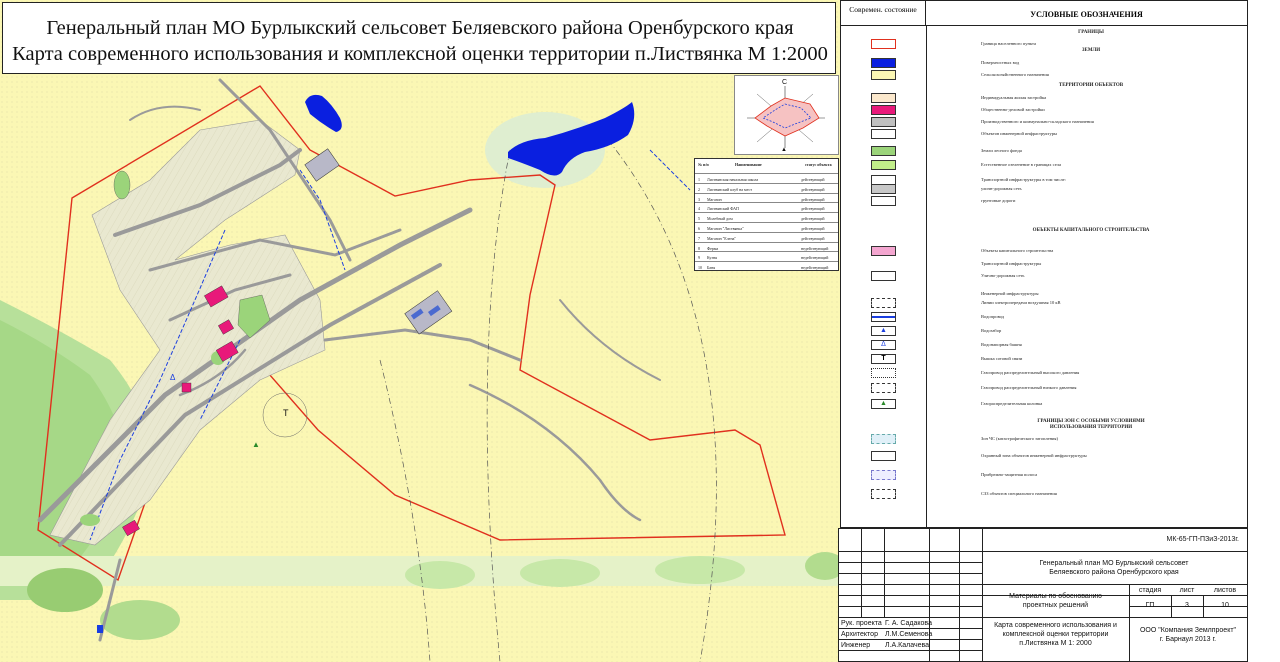 The image size is (1280, 662). What do you see at coordinates (1091, 50) in the screenshot?
I see `legend-section-lands: ЗЕМЛИ` at bounding box center [1091, 50].